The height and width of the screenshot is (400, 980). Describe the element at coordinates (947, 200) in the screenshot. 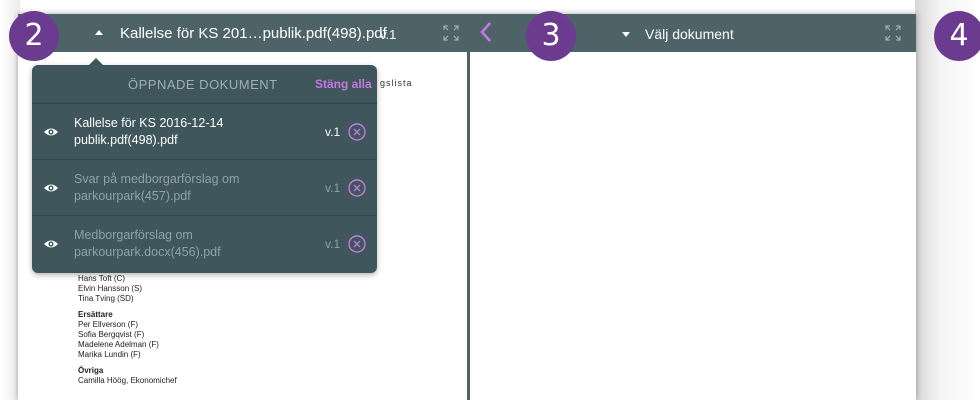

I see `right-shadow` at that location.